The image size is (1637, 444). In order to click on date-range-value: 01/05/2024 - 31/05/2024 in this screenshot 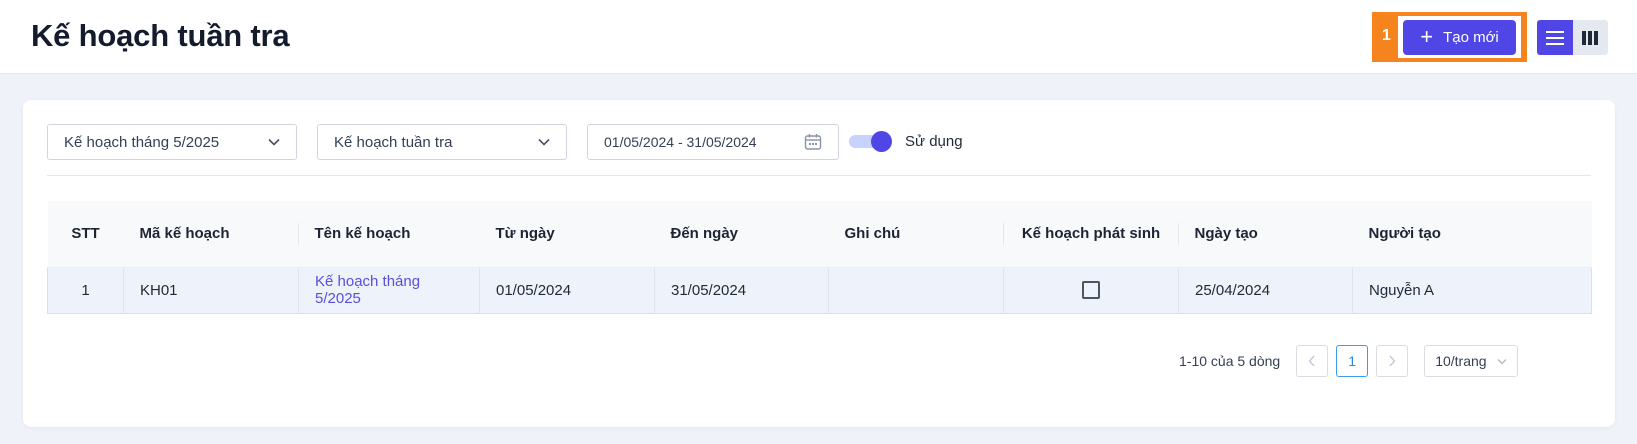, I will do `click(680, 142)`.